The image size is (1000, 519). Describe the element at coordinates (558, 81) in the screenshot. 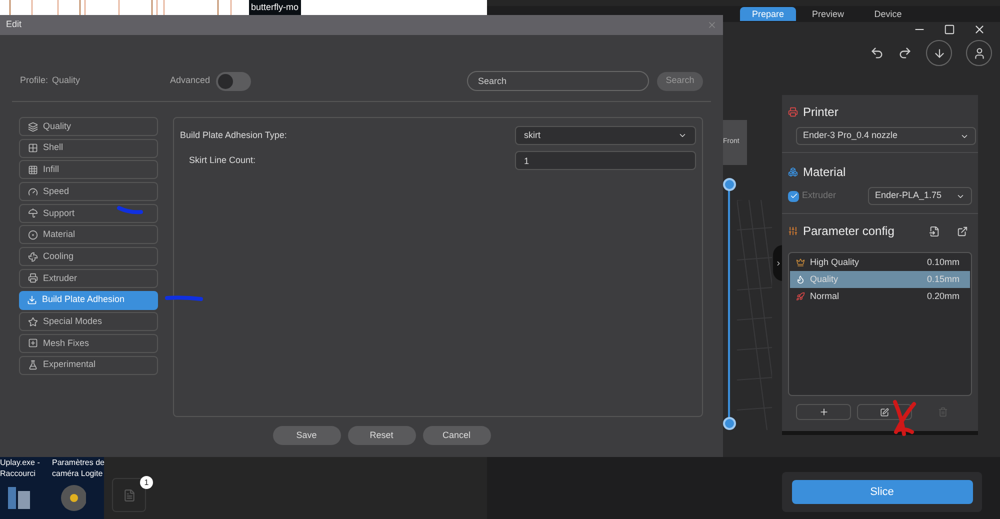

I see `search-field: Search` at that location.